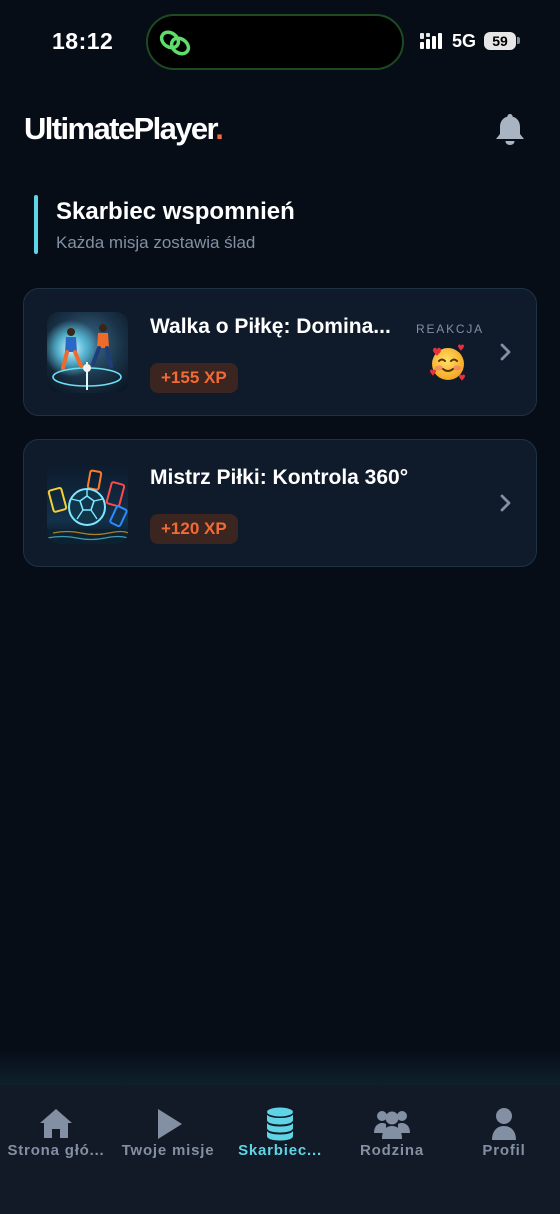  What do you see at coordinates (279, 477) in the screenshot?
I see `mission-title: Mistrz Piłki: Kontrola 360°` at bounding box center [279, 477].